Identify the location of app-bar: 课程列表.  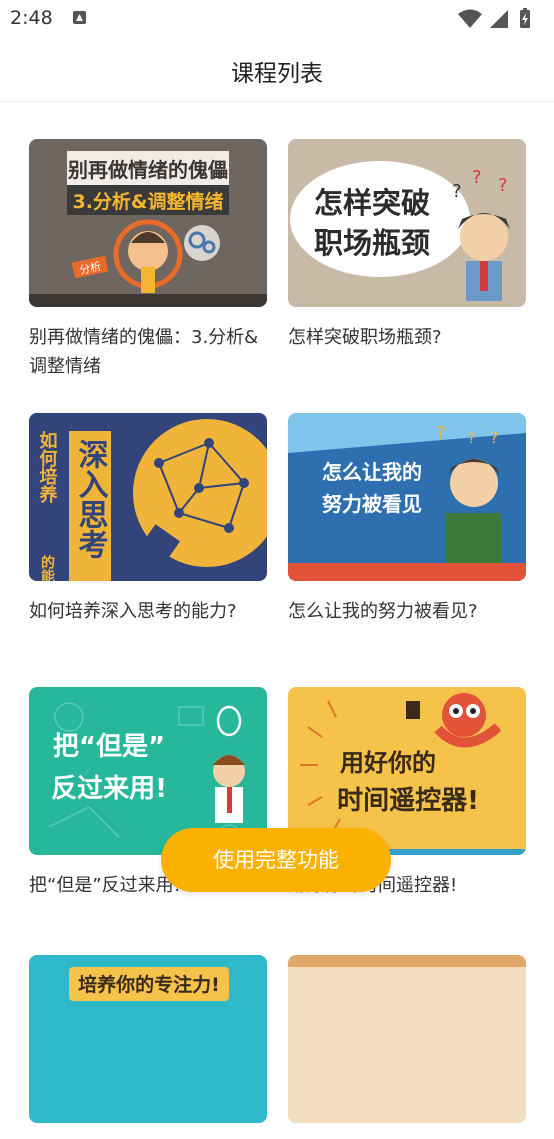
(277, 70).